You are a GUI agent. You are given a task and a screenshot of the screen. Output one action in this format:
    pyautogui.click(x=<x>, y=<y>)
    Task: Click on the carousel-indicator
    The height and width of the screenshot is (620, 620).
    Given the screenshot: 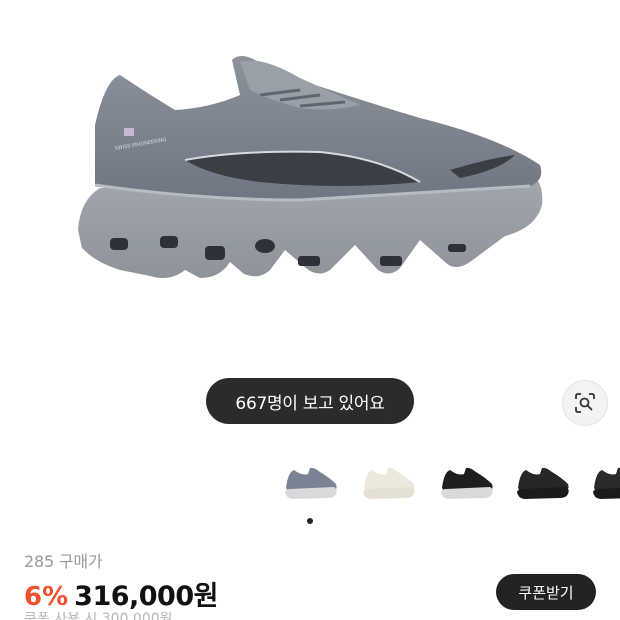 What is the action you would take?
    pyautogui.click(x=310, y=521)
    